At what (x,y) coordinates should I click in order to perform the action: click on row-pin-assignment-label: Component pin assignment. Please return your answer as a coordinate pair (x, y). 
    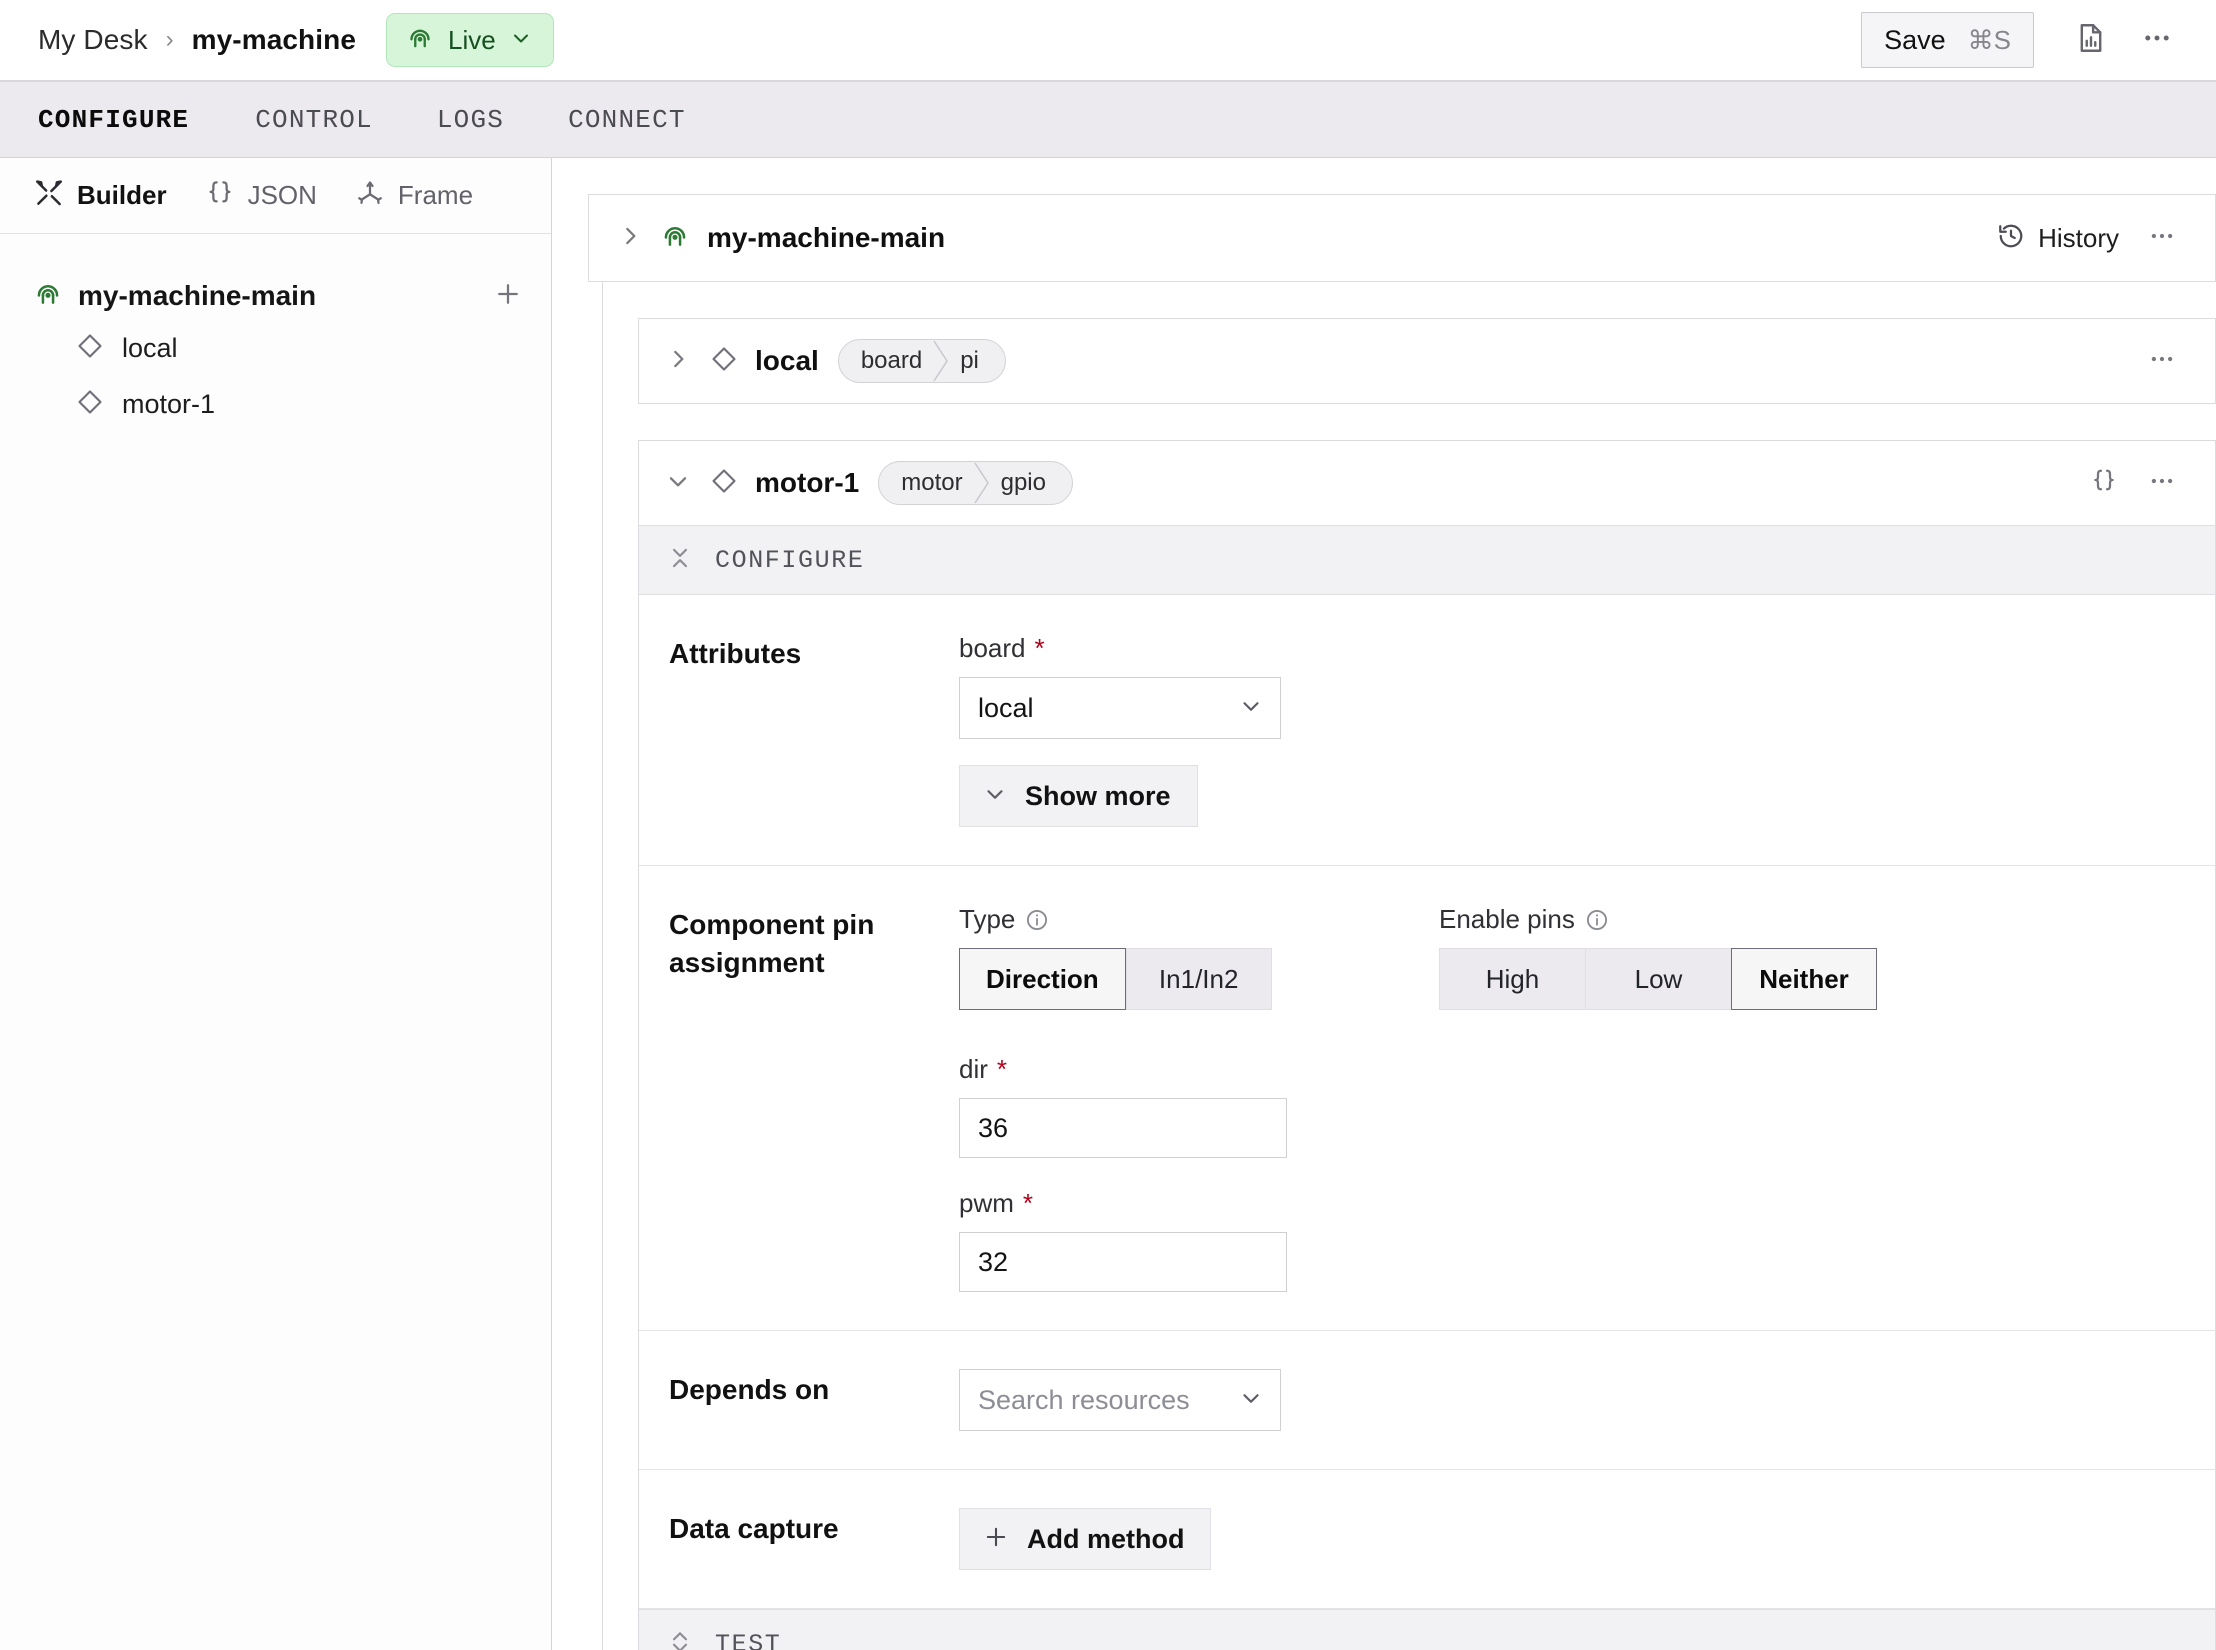
    Looking at the image, I should click on (772, 943).